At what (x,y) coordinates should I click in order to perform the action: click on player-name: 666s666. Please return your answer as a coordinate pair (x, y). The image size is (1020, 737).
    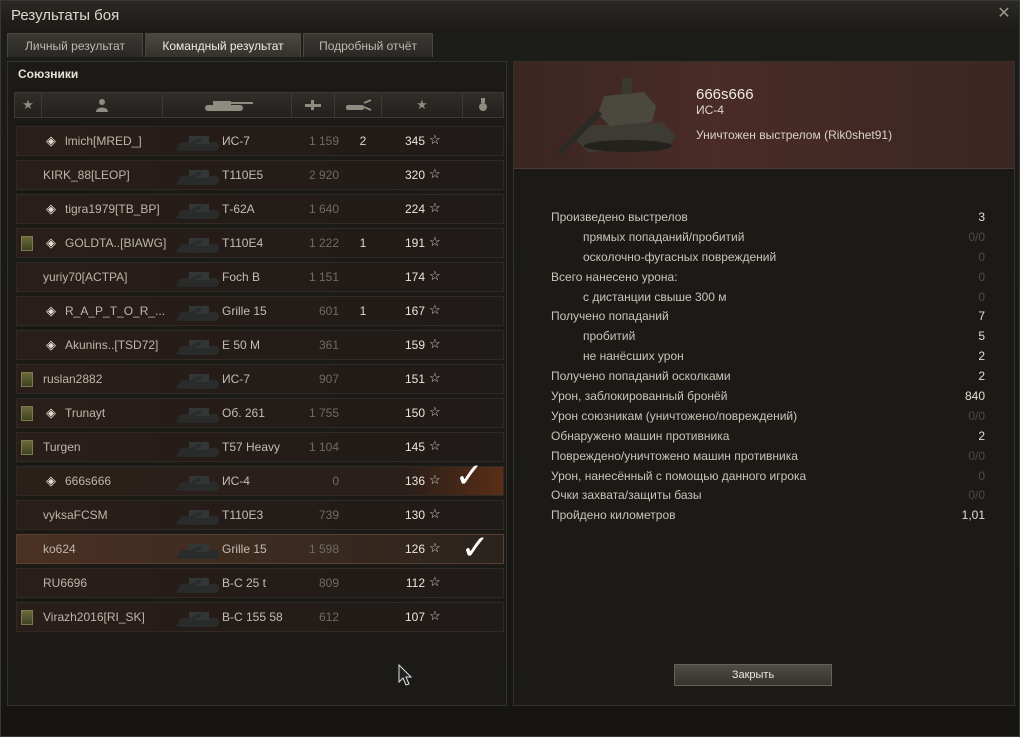
    Looking at the image, I should click on (725, 94).